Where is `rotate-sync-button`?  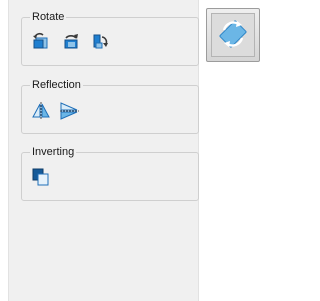 rotate-sync-button is located at coordinates (233, 35).